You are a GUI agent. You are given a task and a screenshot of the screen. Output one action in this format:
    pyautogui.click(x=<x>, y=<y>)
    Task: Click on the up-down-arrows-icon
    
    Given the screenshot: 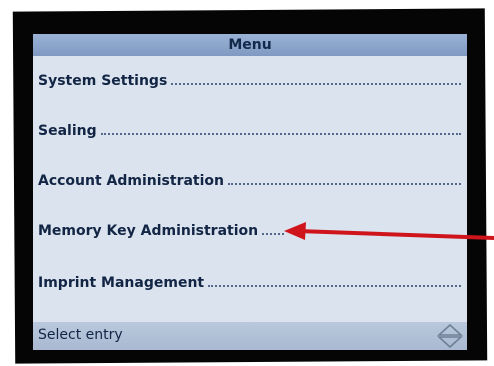 What is the action you would take?
    pyautogui.click(x=450, y=336)
    